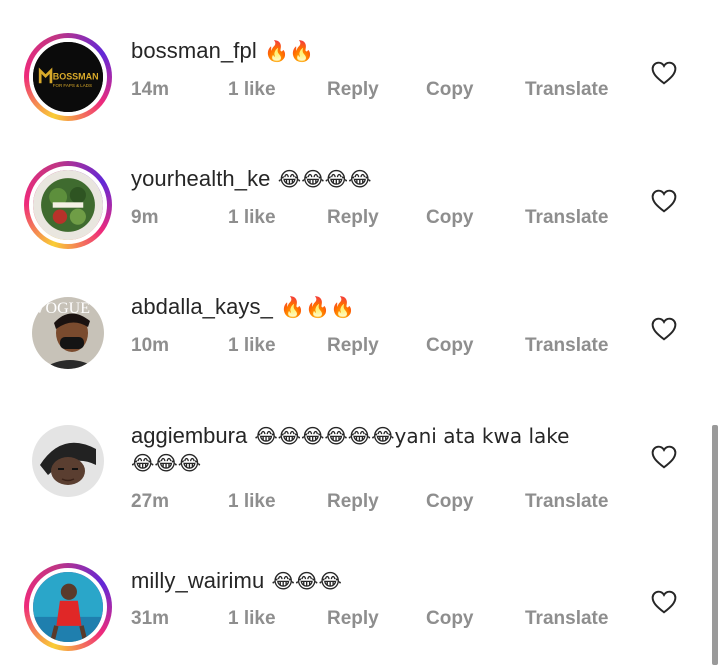  I want to click on comment-time: 10m, so click(150, 345).